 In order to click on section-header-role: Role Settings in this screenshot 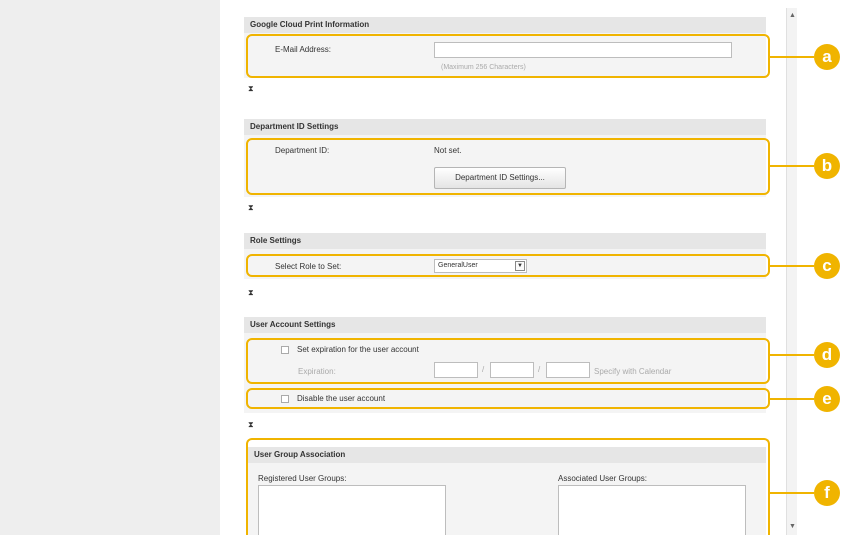, I will do `click(505, 241)`.